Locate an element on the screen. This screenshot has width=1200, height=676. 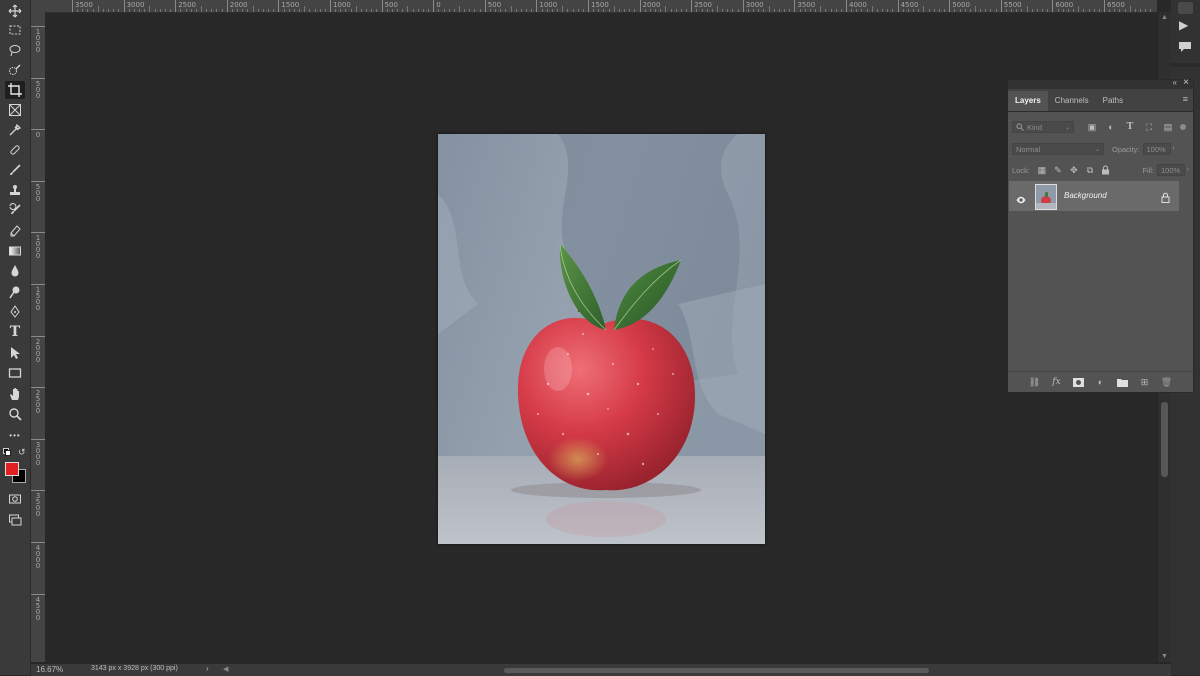
eyedropper-tool-icon is located at coordinates (15, 130).